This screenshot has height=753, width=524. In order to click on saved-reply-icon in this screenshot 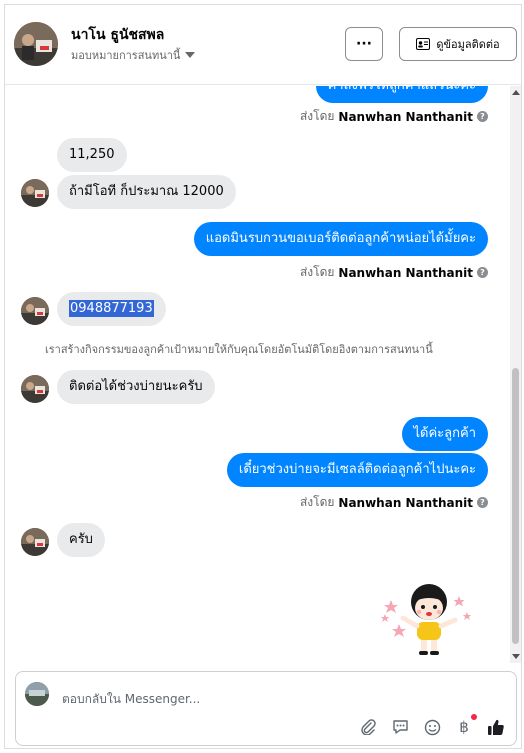, I will do `click(400, 727)`.